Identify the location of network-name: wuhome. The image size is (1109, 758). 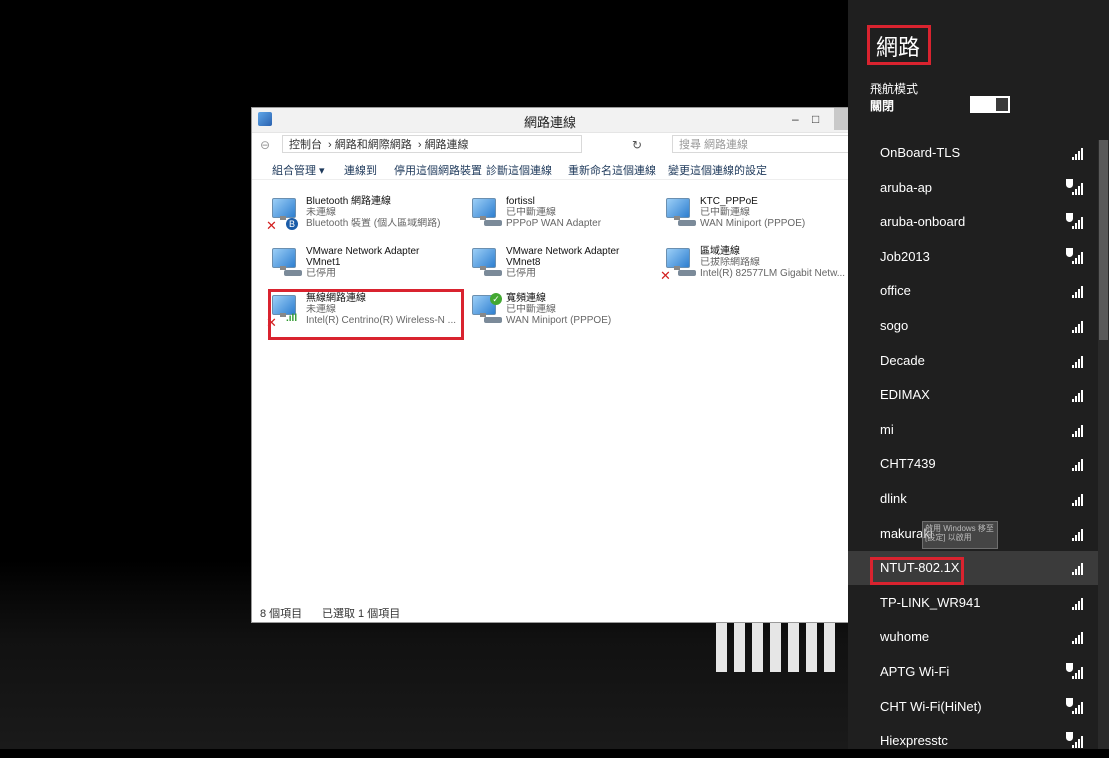
(905, 637).